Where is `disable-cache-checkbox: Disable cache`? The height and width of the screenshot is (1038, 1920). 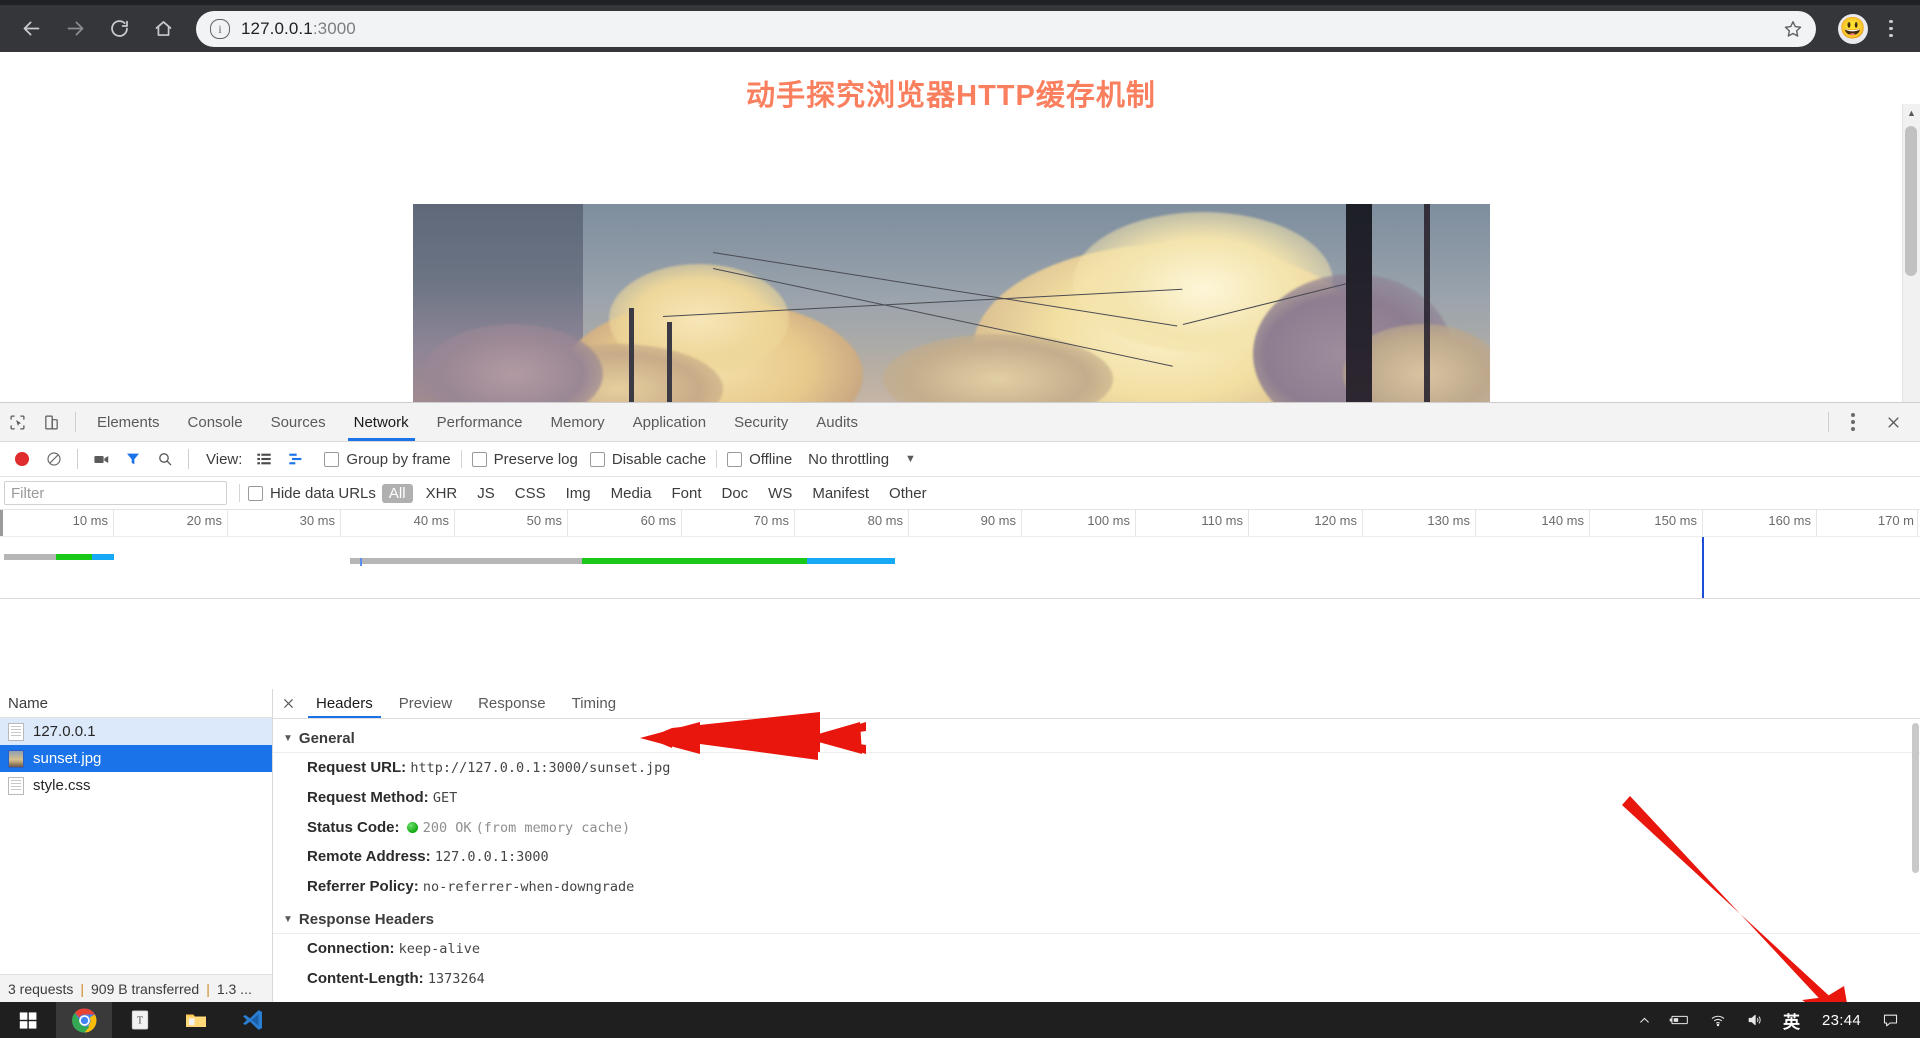 disable-cache-checkbox: Disable cache is located at coordinates (647, 459).